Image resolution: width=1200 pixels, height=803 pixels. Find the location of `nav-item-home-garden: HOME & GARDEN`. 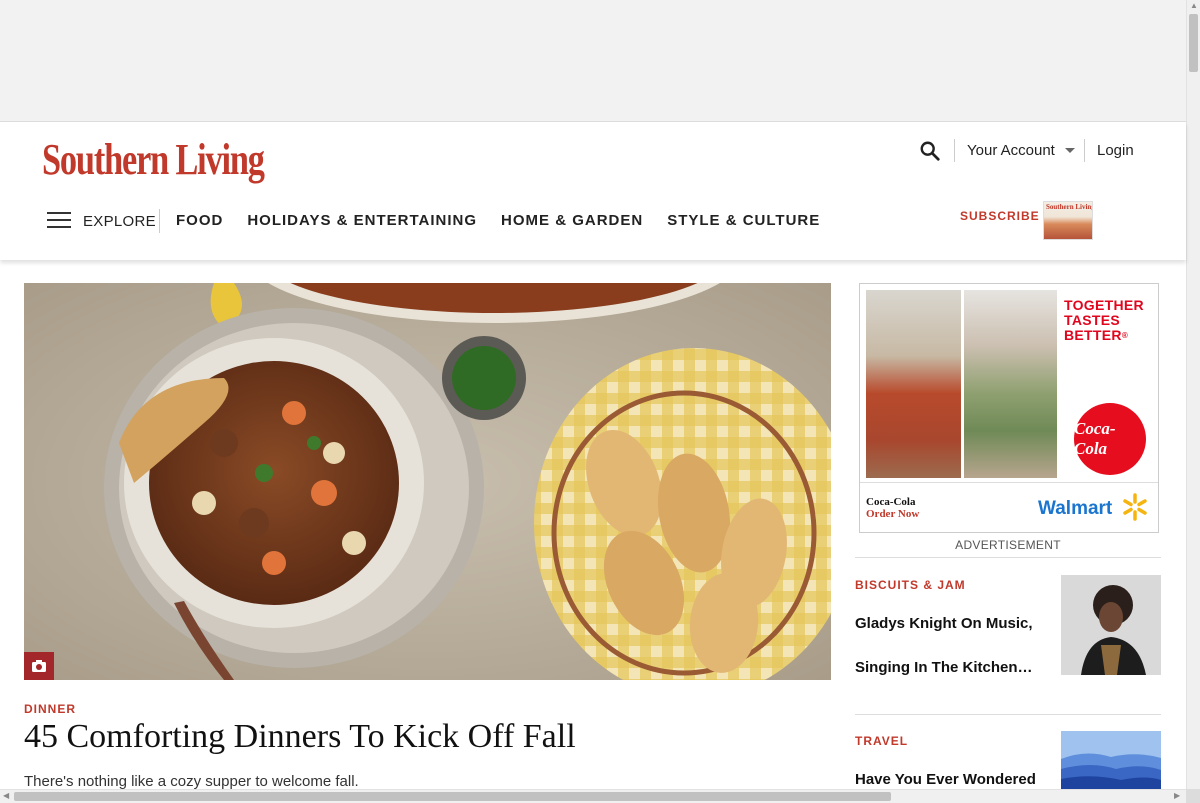

nav-item-home-garden: HOME & GARDEN is located at coordinates (572, 220).